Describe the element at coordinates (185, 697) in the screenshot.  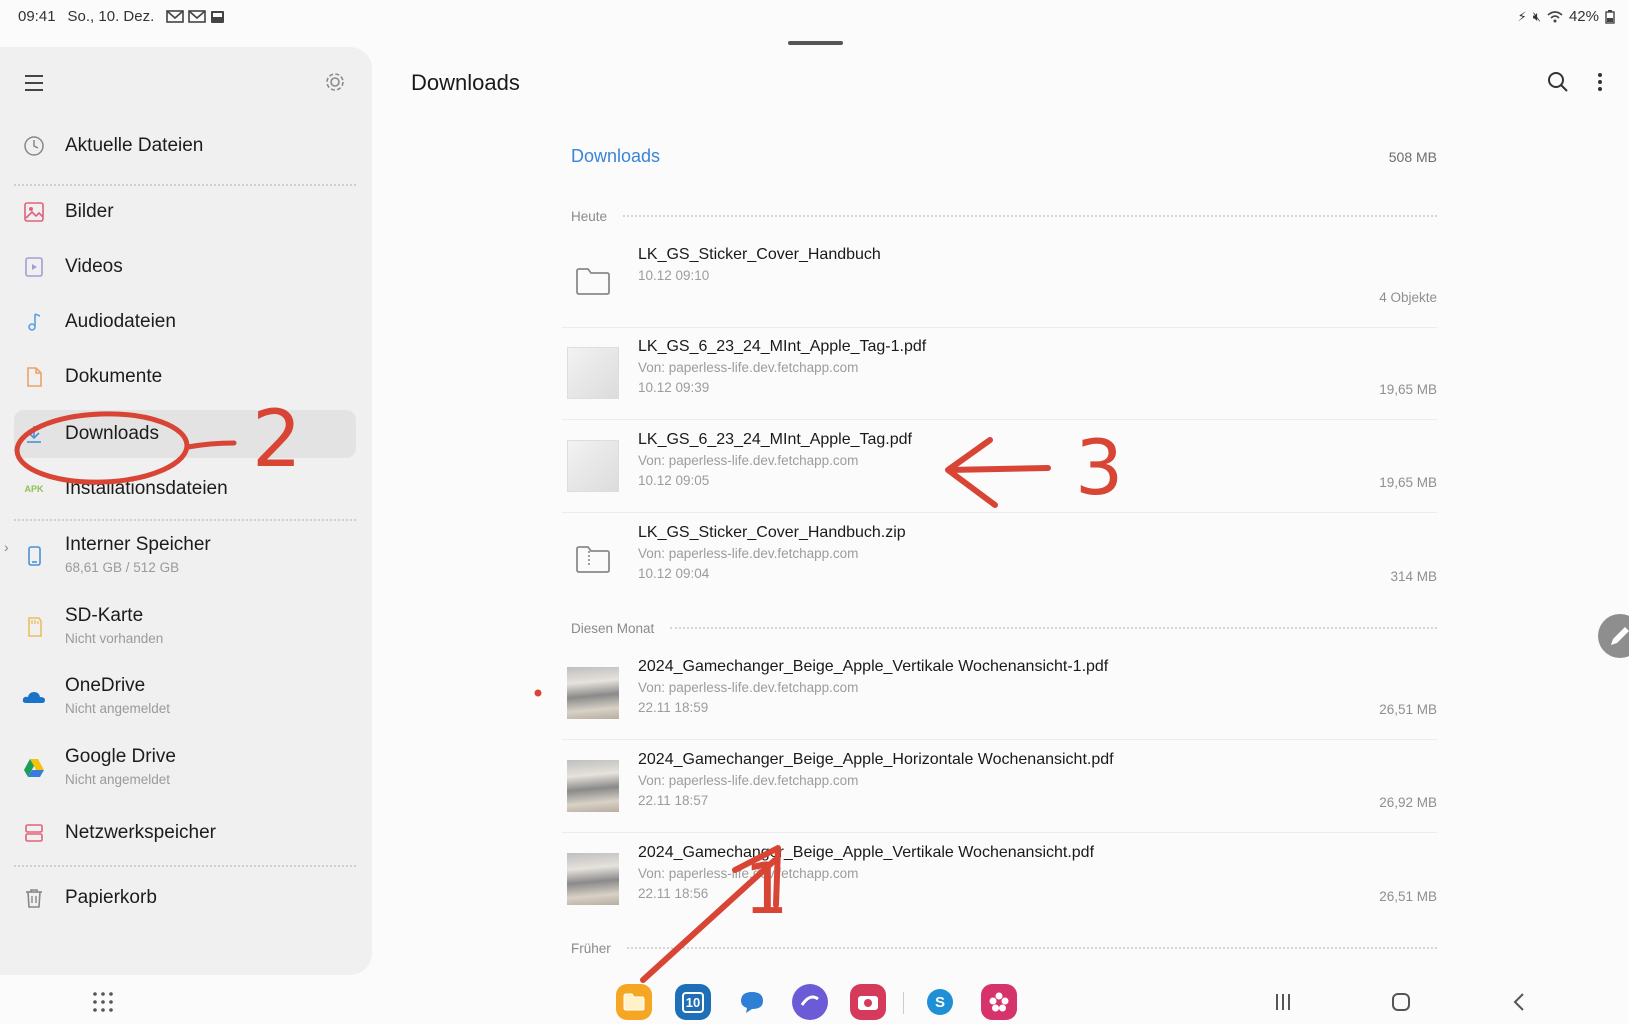
I see `sidebar-item-onedrive: OneDrive Nicht angemeldet` at that location.